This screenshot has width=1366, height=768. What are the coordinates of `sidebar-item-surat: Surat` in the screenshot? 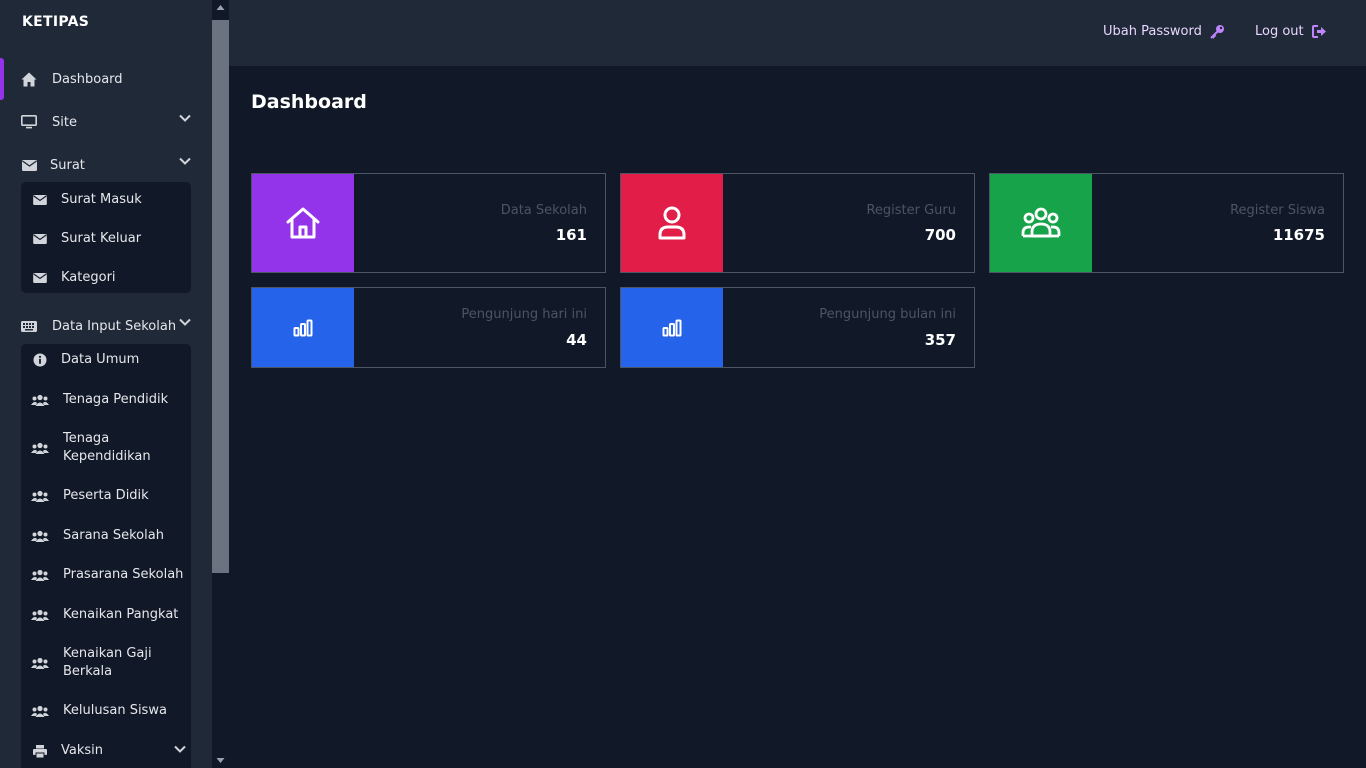 It's located at (106, 165).